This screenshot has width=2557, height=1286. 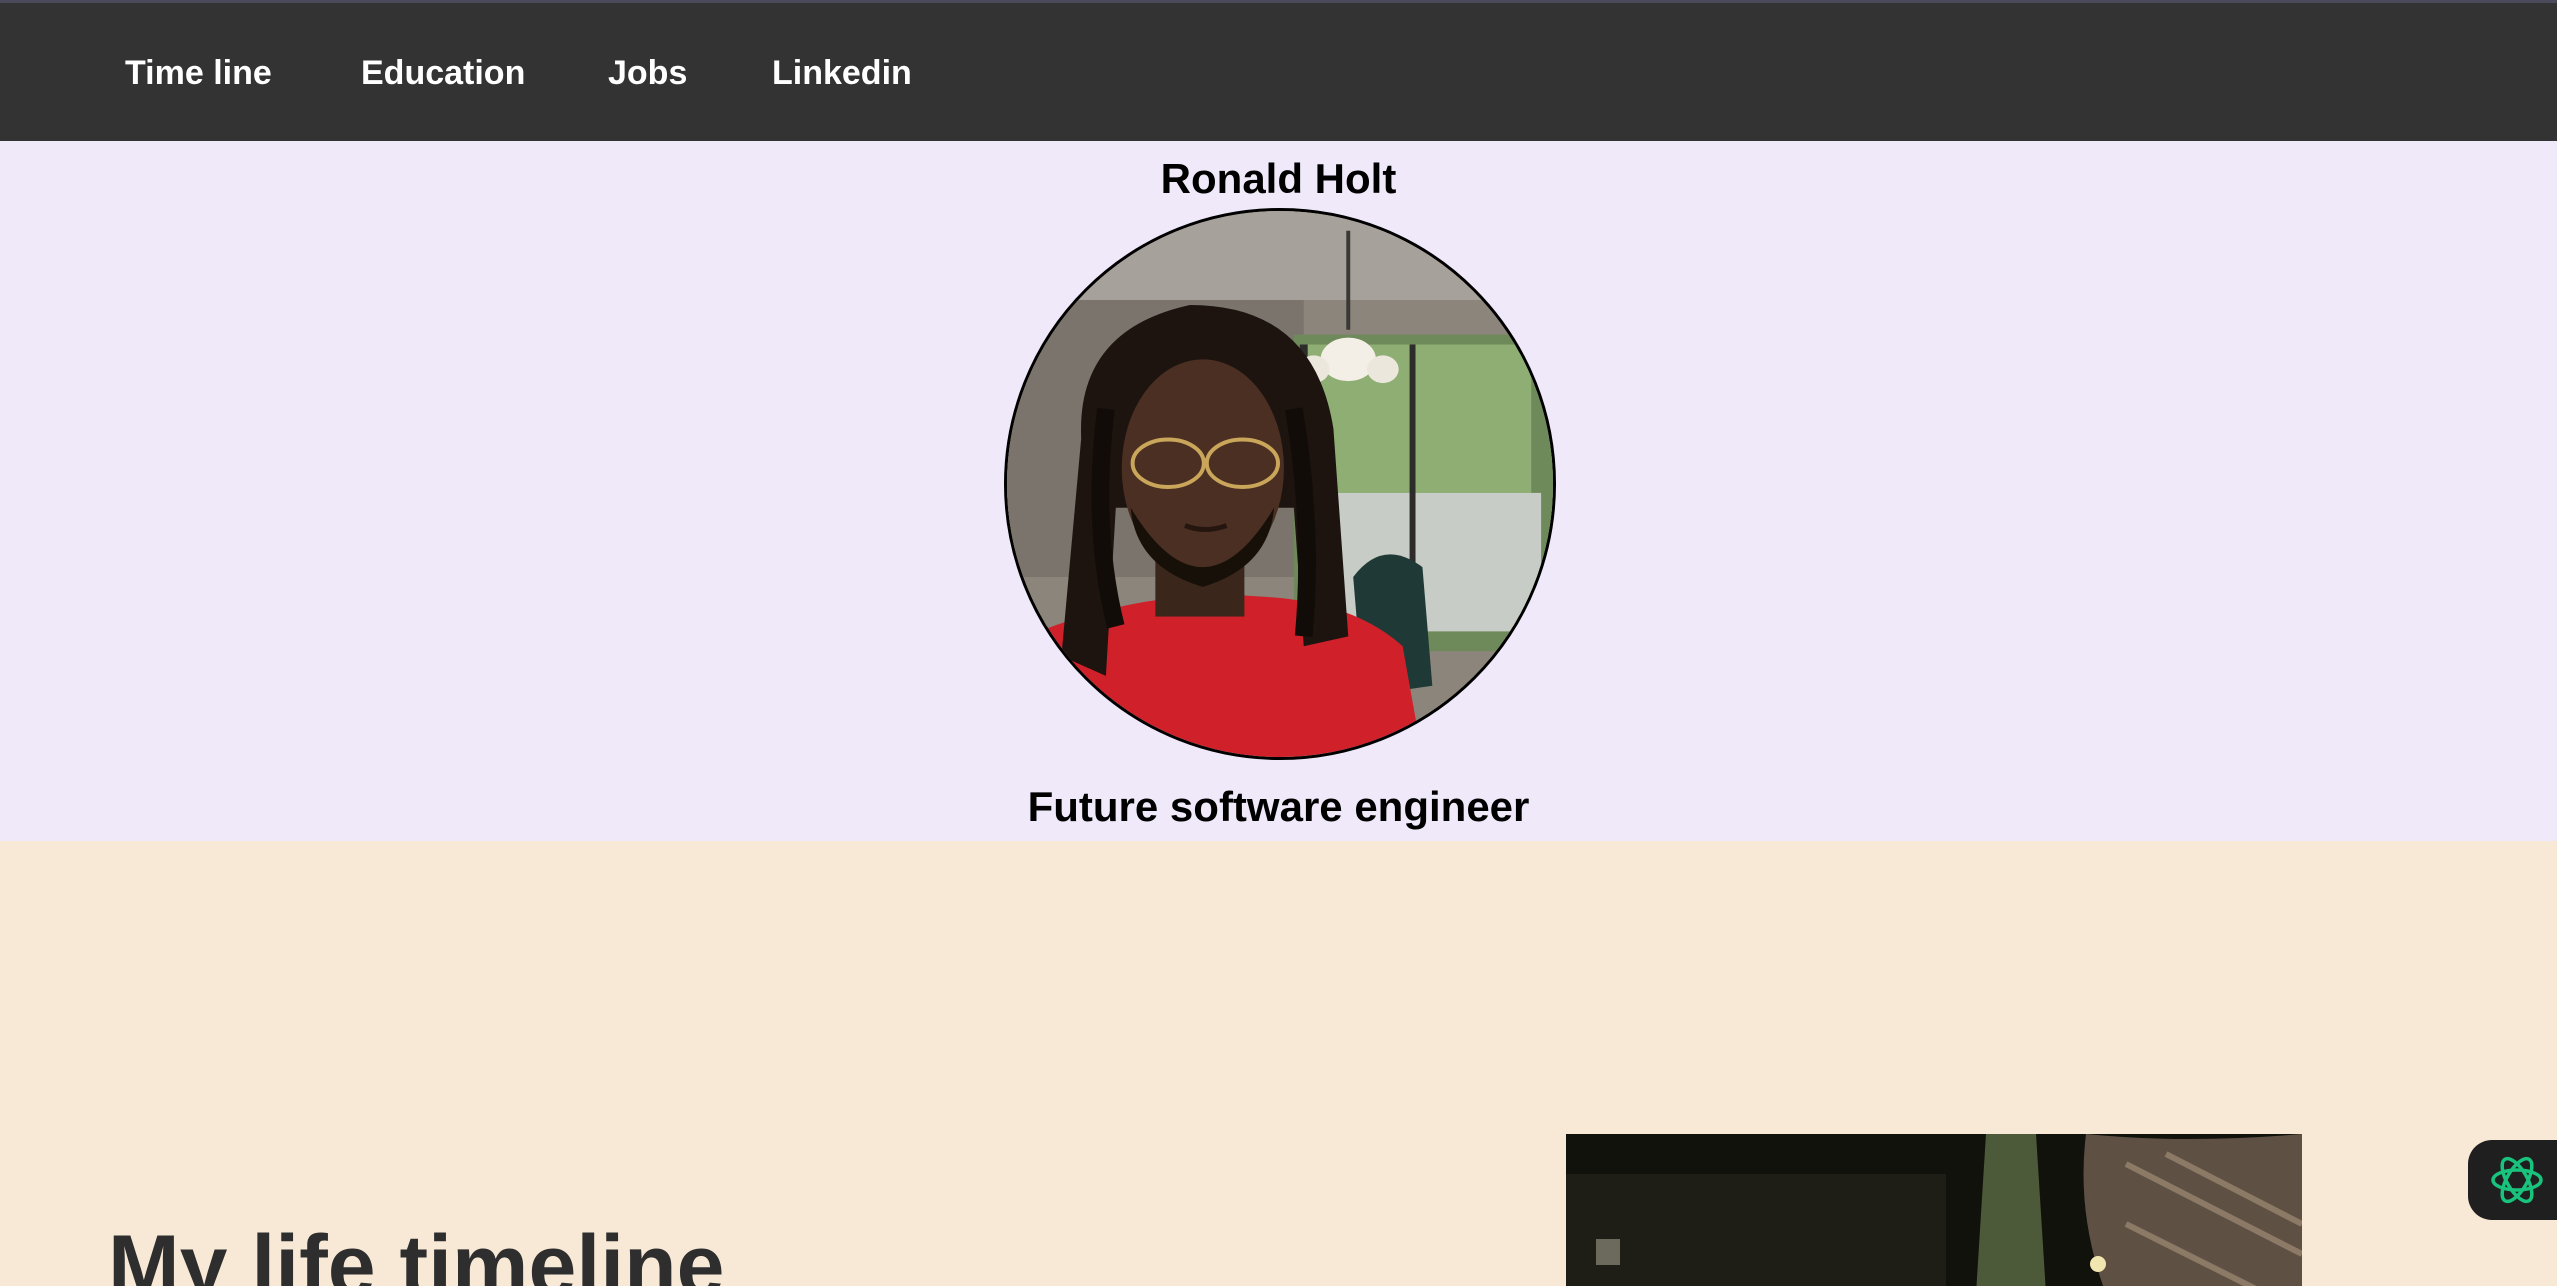 What do you see at coordinates (842, 73) in the screenshot?
I see `nav-link-linkedin: Linkedin` at bounding box center [842, 73].